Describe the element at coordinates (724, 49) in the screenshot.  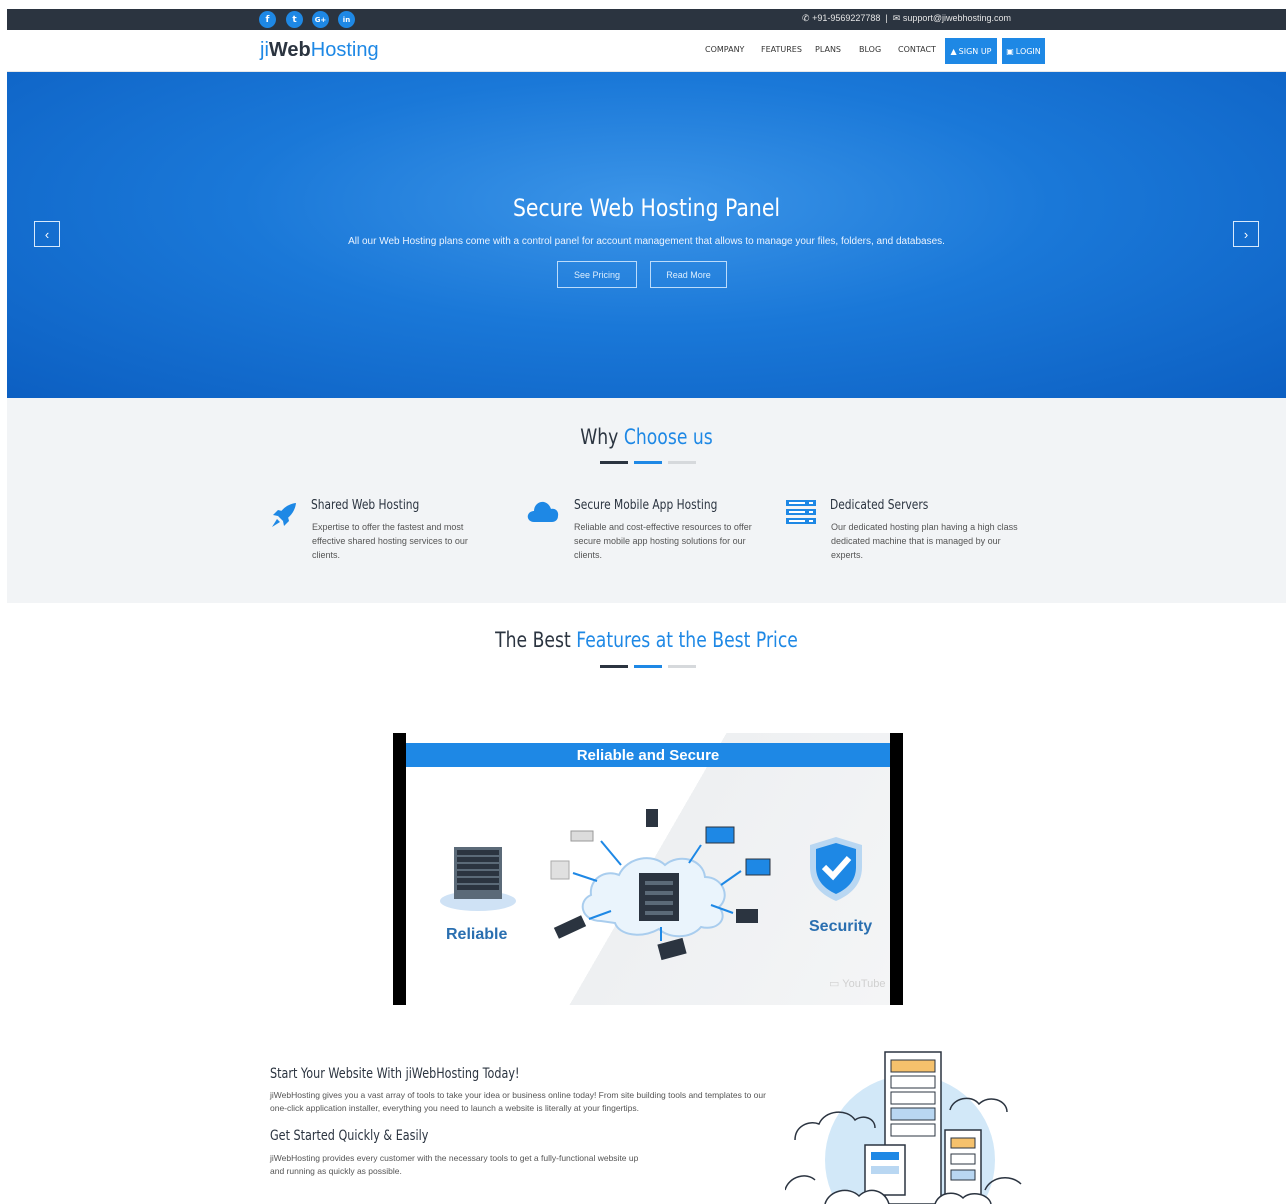
I see `nav-company: COMPANY` at that location.